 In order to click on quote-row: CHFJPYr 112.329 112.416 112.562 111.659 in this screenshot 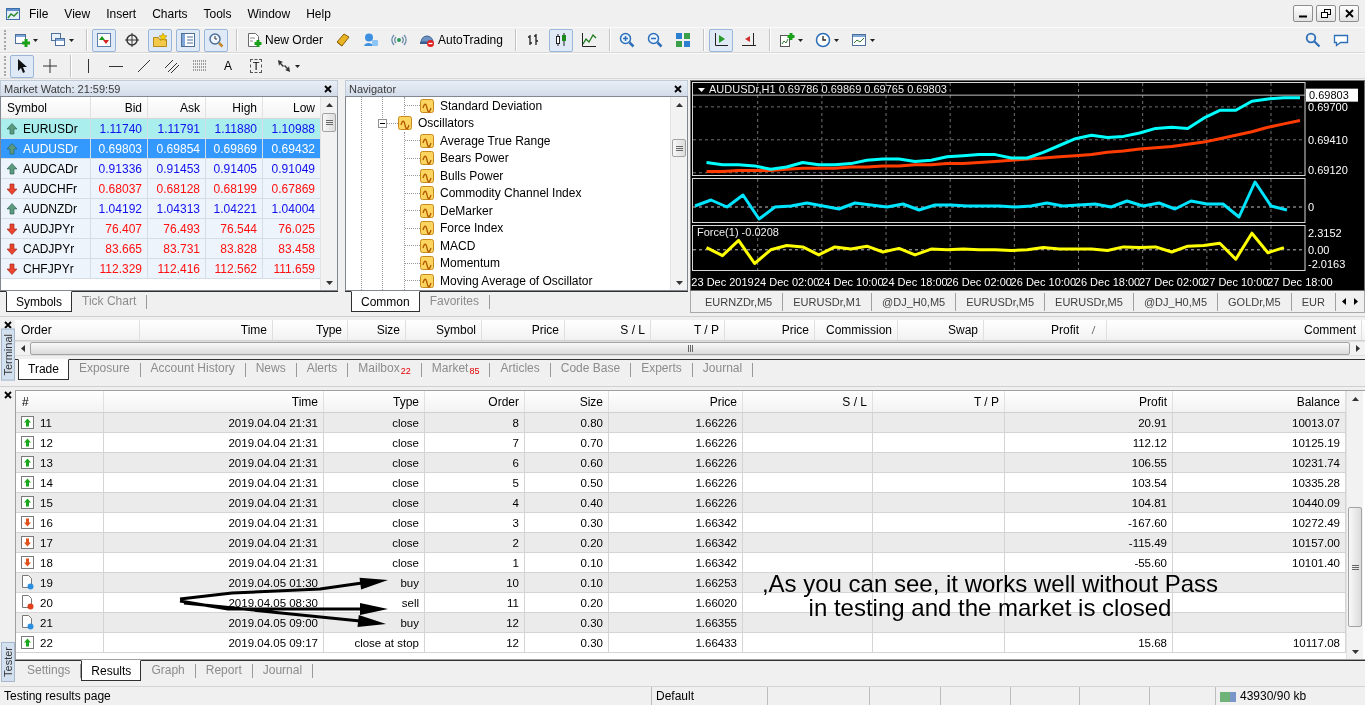, I will do `click(160, 269)`.